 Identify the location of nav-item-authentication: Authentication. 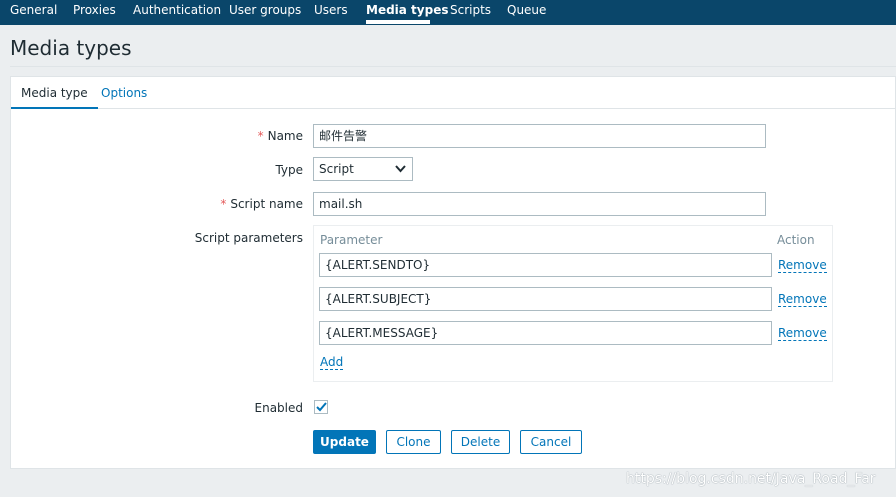
(177, 12).